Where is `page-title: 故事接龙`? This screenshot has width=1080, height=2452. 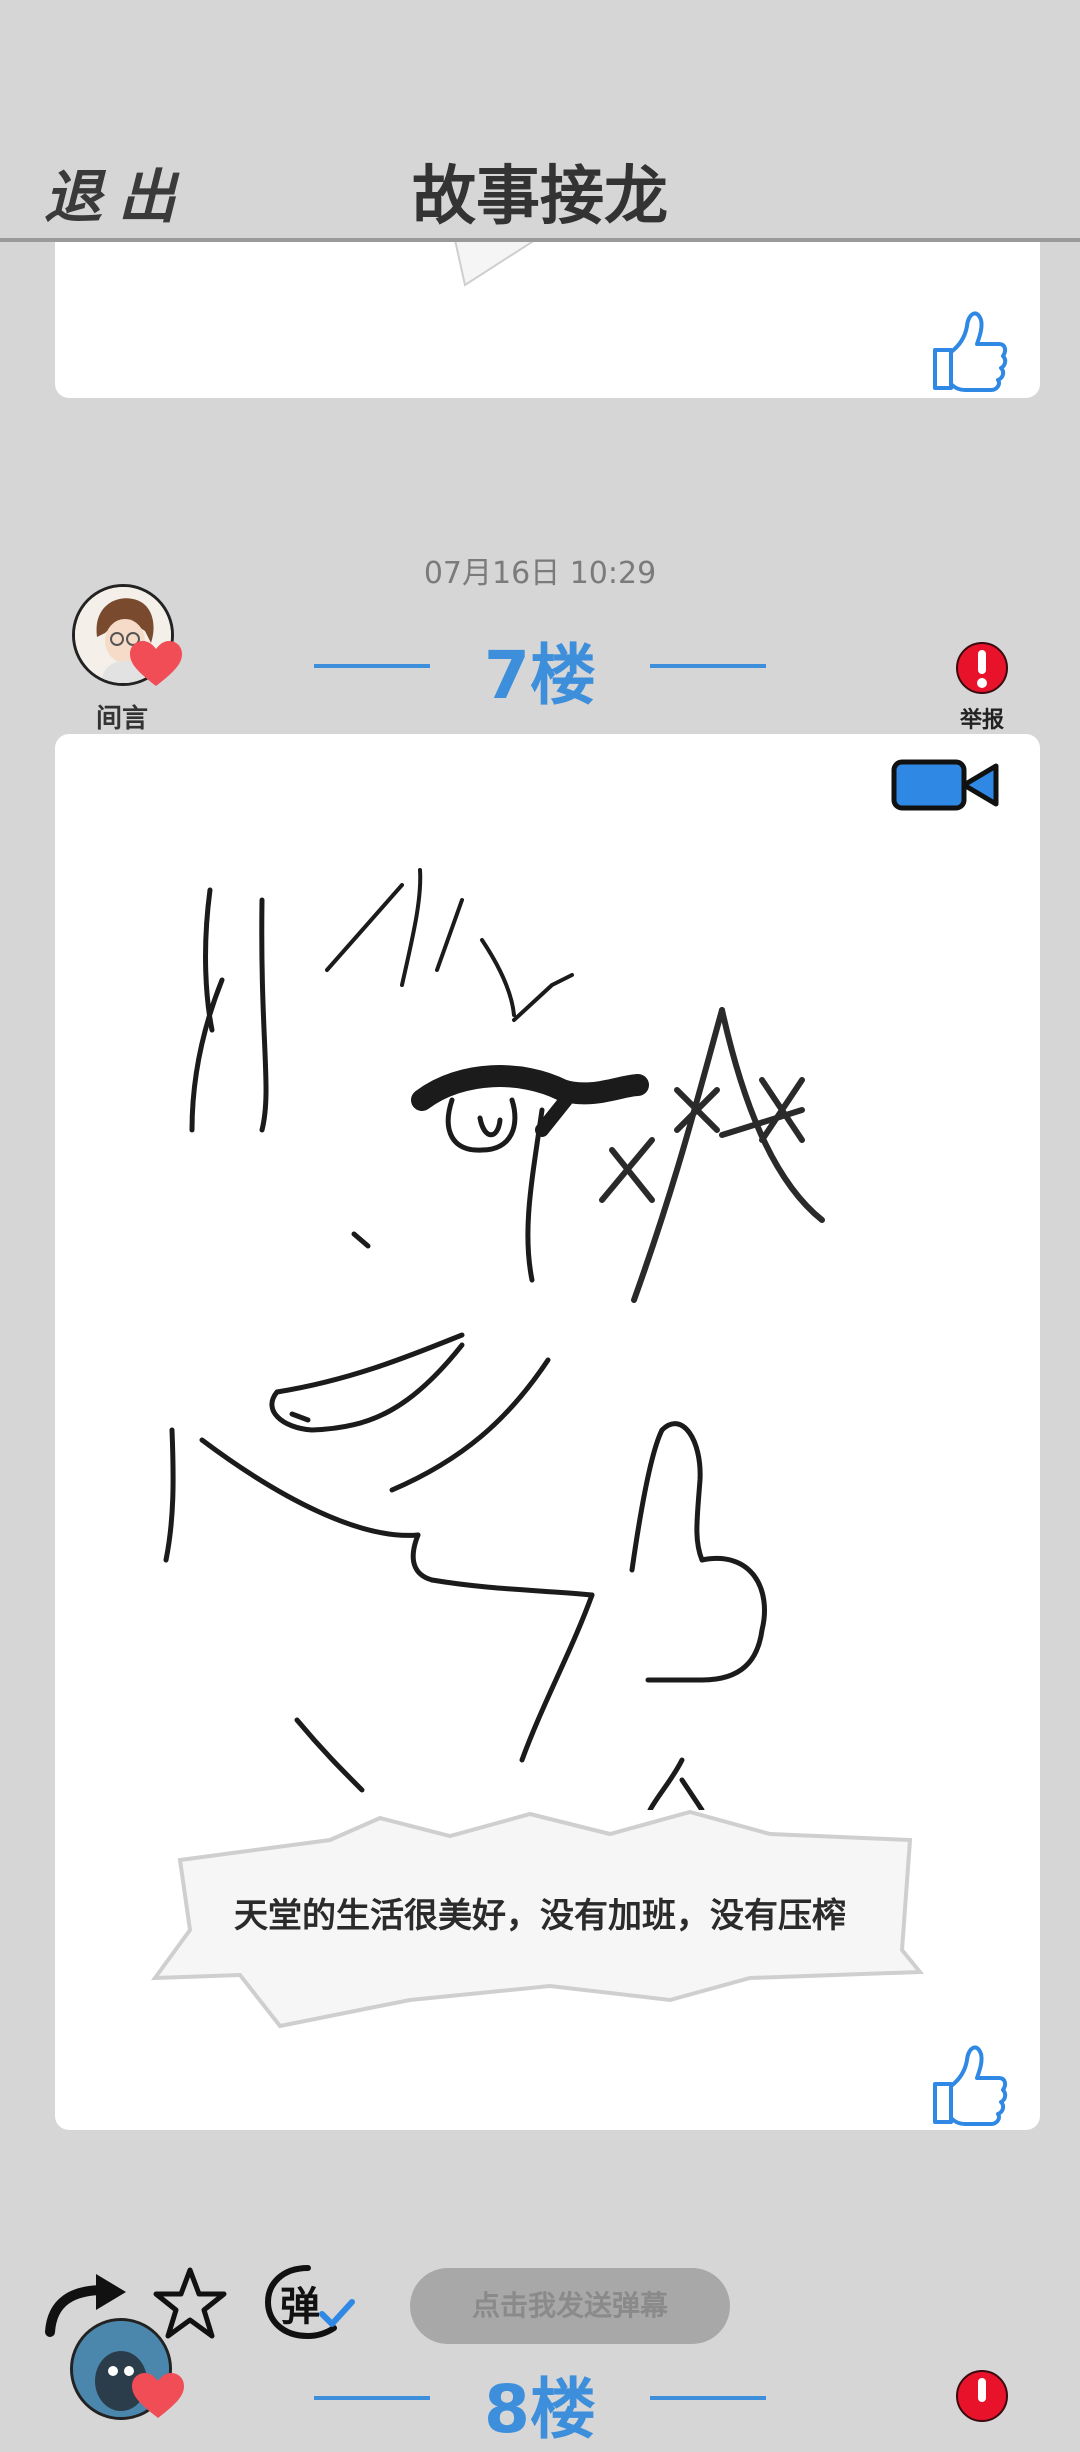 page-title: 故事接龙 is located at coordinates (540, 197).